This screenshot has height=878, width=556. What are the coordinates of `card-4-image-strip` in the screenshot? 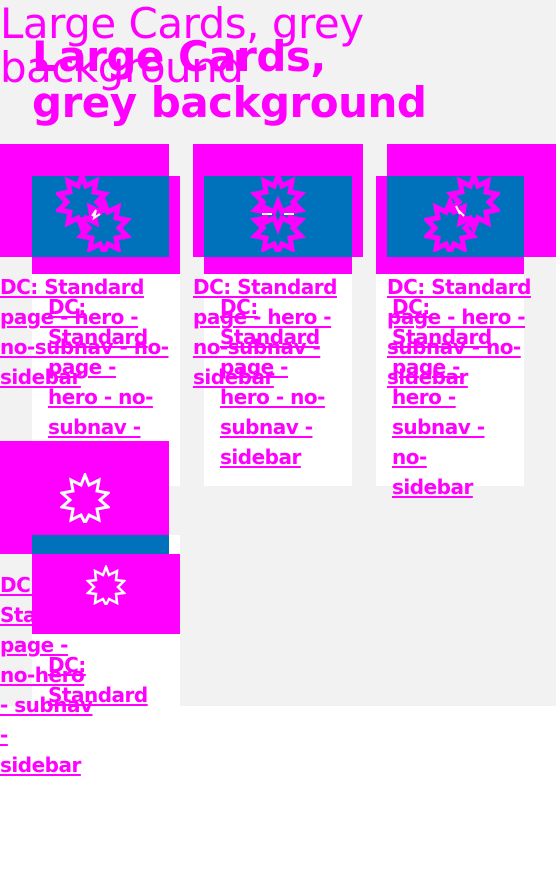 It's located at (100, 544).